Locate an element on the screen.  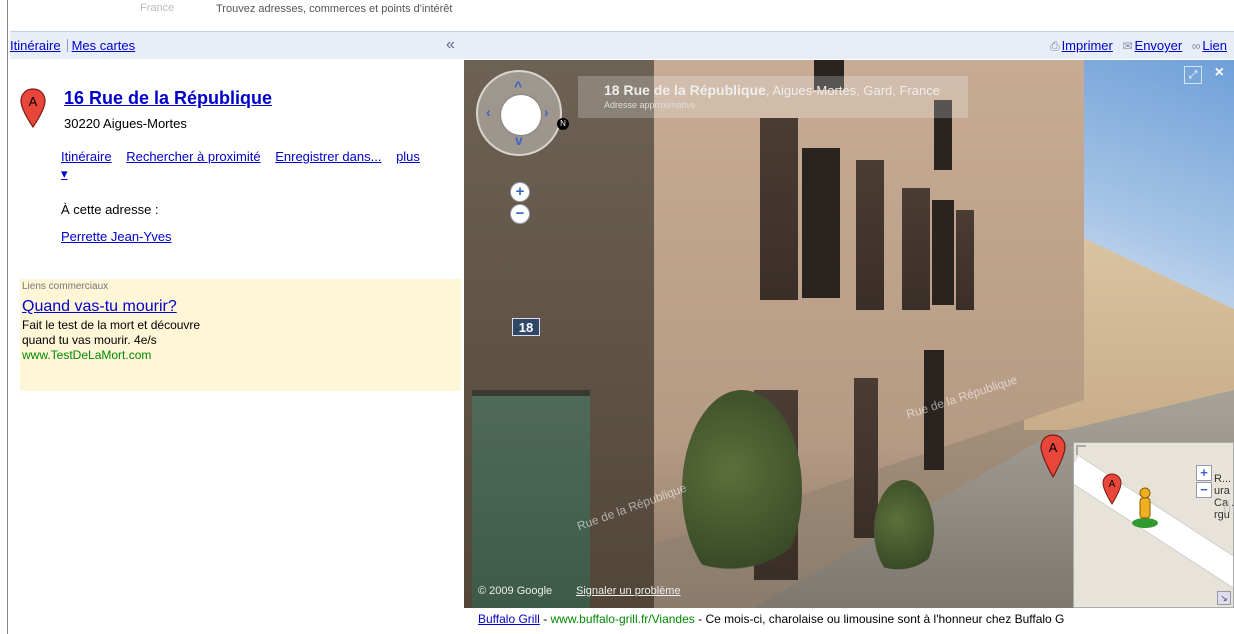
minimap-zoom-in-button: + is located at coordinates (1204, 473).